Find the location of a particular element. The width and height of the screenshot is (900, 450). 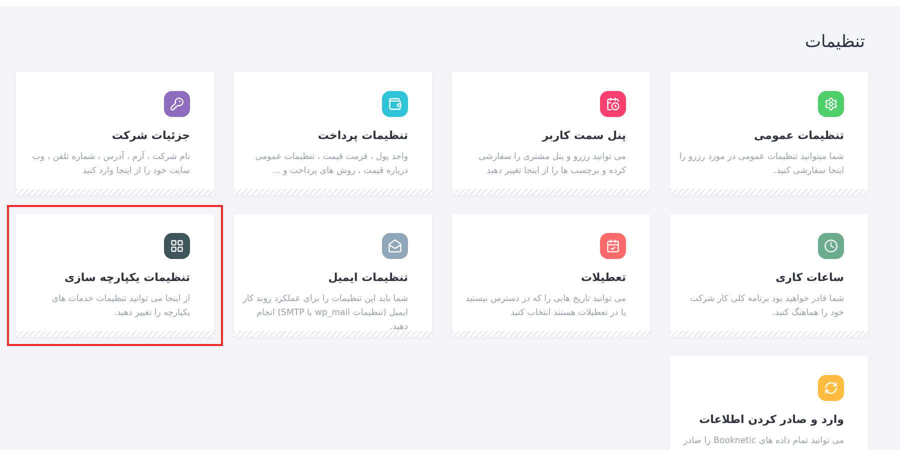

settings-card: ساعات کاری شما قادر خواهید بود برنامه کلی کار شرکت خود را هماهنگ کنید. is located at coordinates (769, 275).